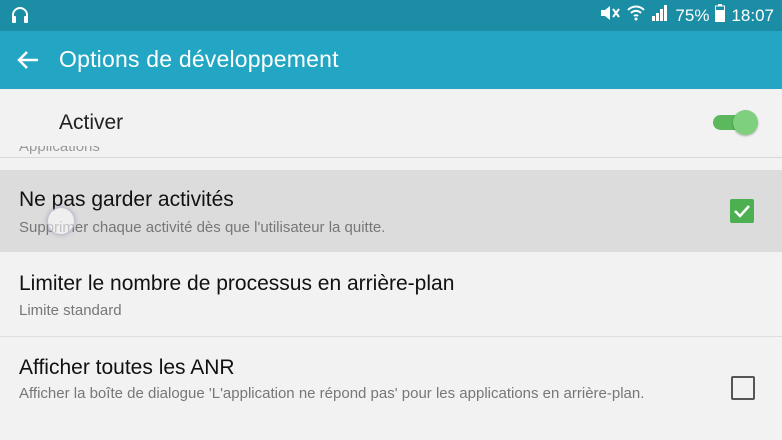 This screenshot has width=782, height=440. What do you see at coordinates (20, 17) in the screenshot?
I see `headphones-icon` at bounding box center [20, 17].